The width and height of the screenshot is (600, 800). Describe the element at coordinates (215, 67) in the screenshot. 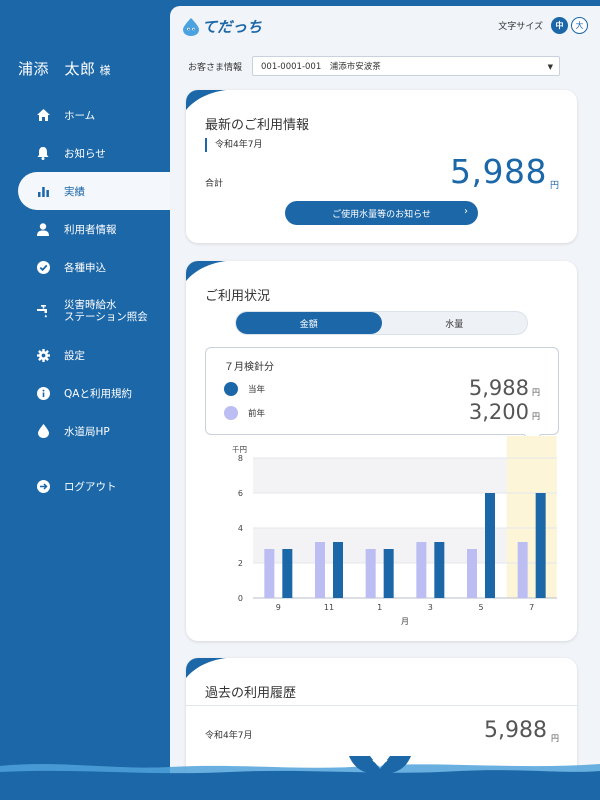

I see `customer-label: お客さま情報` at that location.